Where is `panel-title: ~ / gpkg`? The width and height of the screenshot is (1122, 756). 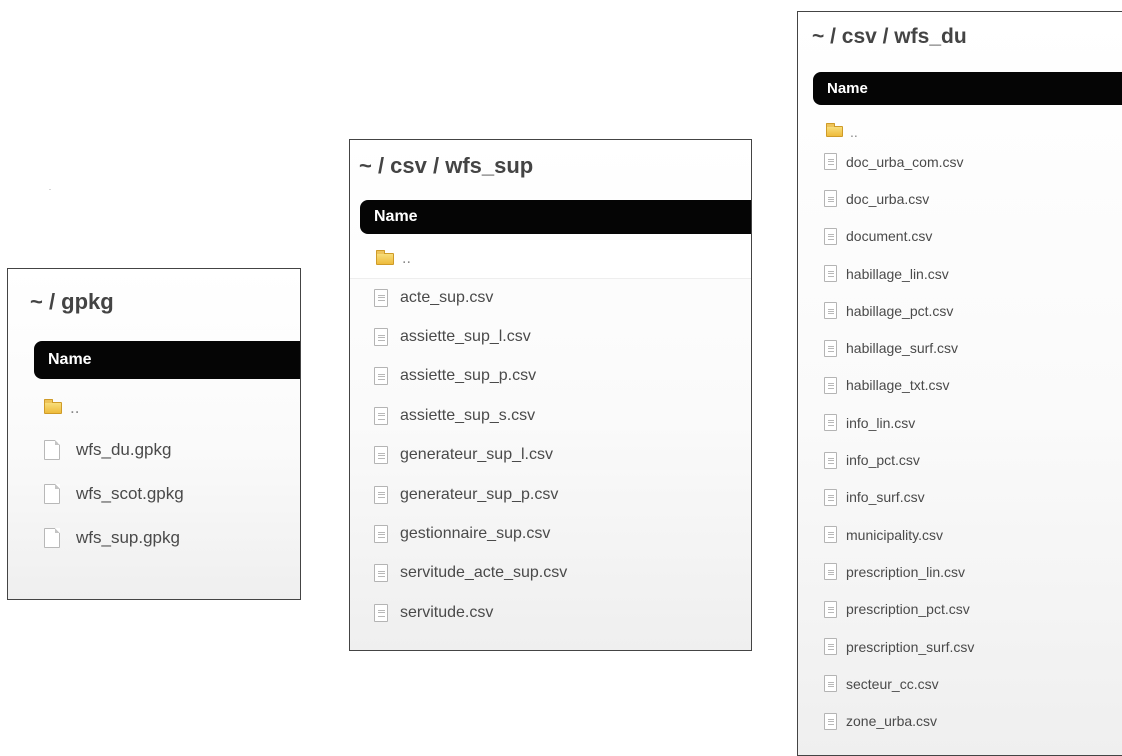 panel-title: ~ / gpkg is located at coordinates (72, 301).